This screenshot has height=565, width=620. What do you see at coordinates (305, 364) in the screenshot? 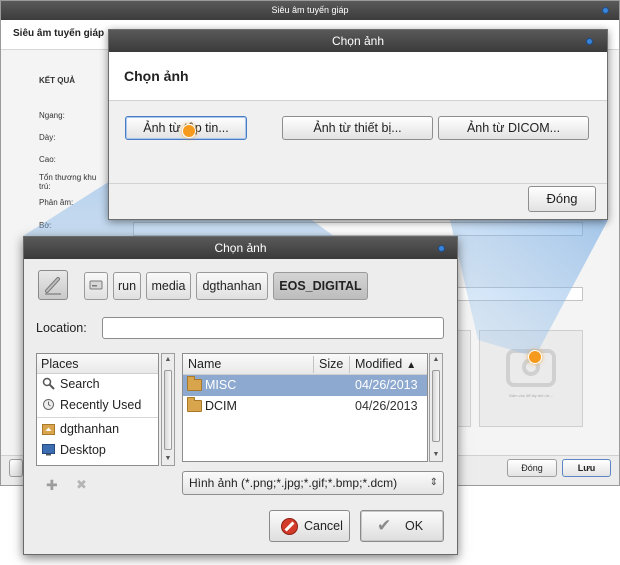
I see `file-list-header: Name Size Modified ▲` at bounding box center [305, 364].